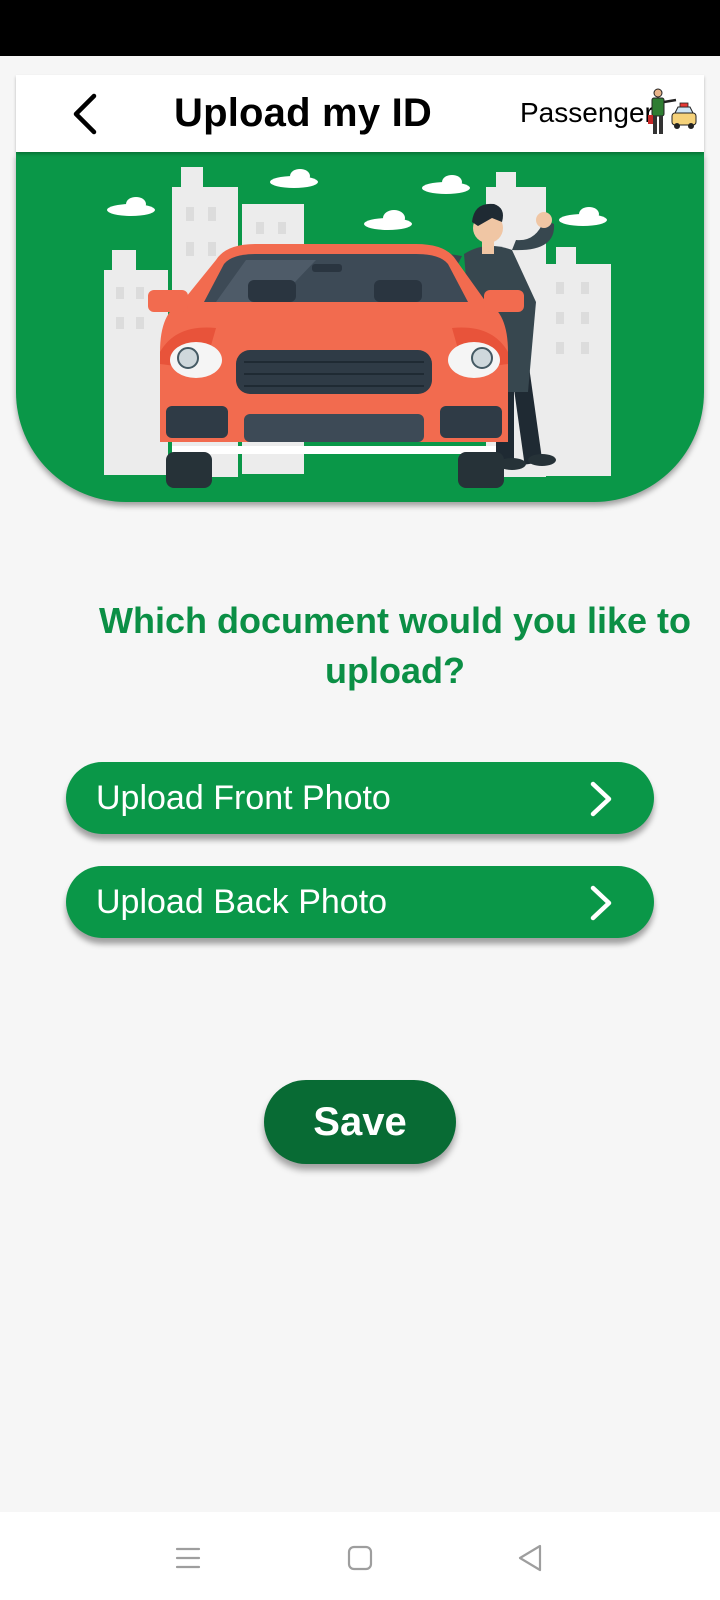 Image resolution: width=720 pixels, height=1600 pixels. I want to click on menu-button, so click(188, 1558).